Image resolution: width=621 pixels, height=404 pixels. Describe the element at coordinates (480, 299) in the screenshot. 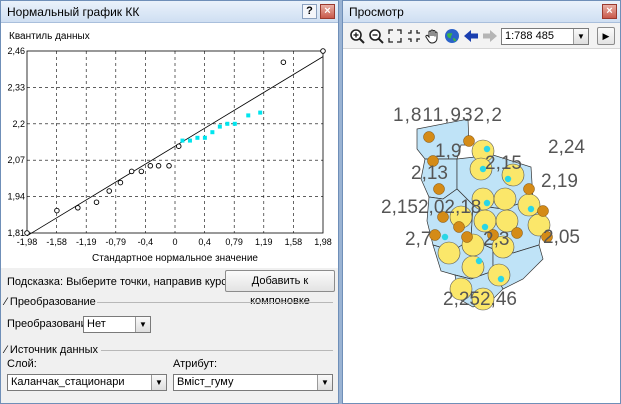

I see `map-label: 2,252,46` at that location.